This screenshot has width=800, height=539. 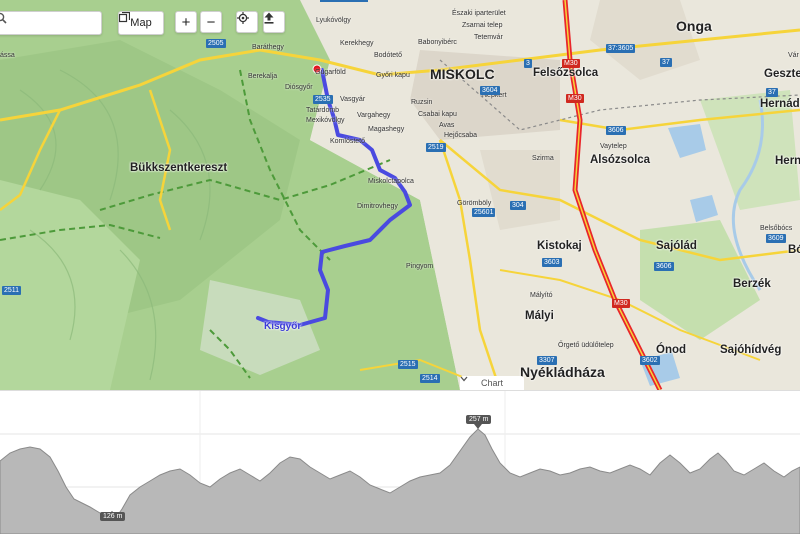 I want to click on locality-label: Magashegy, so click(x=386, y=129).